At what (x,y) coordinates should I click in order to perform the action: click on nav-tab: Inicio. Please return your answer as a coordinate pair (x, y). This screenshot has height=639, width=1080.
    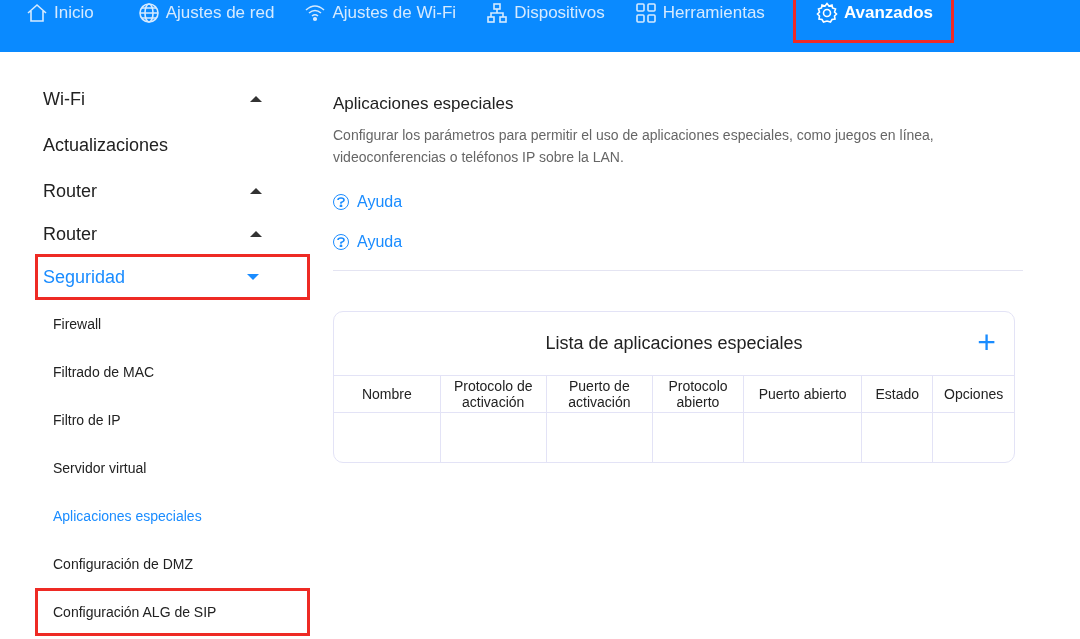
    Looking at the image, I should click on (63, 21).